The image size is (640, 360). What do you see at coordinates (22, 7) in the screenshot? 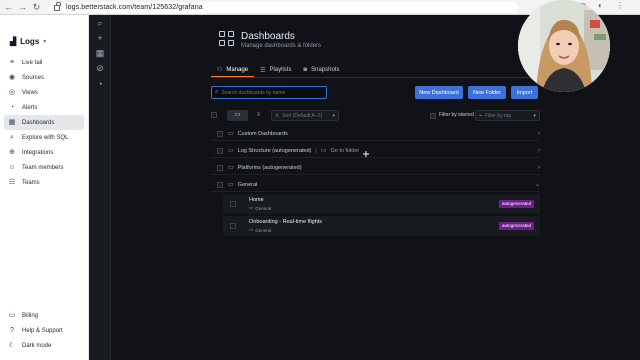
I see `arrow-right-icon: →` at bounding box center [22, 7].